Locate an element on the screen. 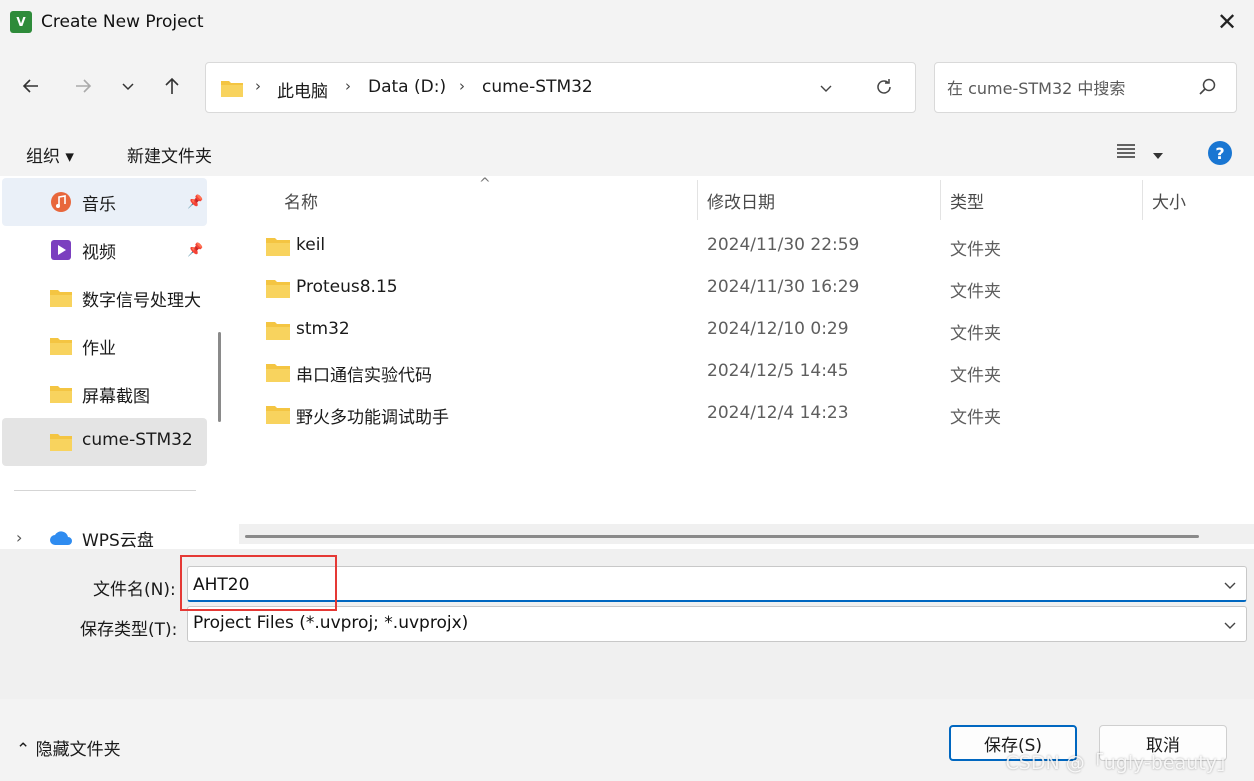 The image size is (1254, 781). filetype-select: Project Files (*.uvproj; *.uvprojx) is located at coordinates (717, 624).